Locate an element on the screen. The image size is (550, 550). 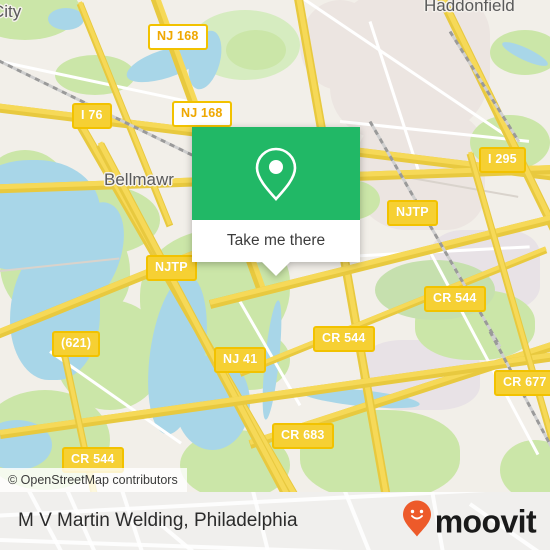
moovit-pin-smiley-icon is located at coordinates (417, 521).